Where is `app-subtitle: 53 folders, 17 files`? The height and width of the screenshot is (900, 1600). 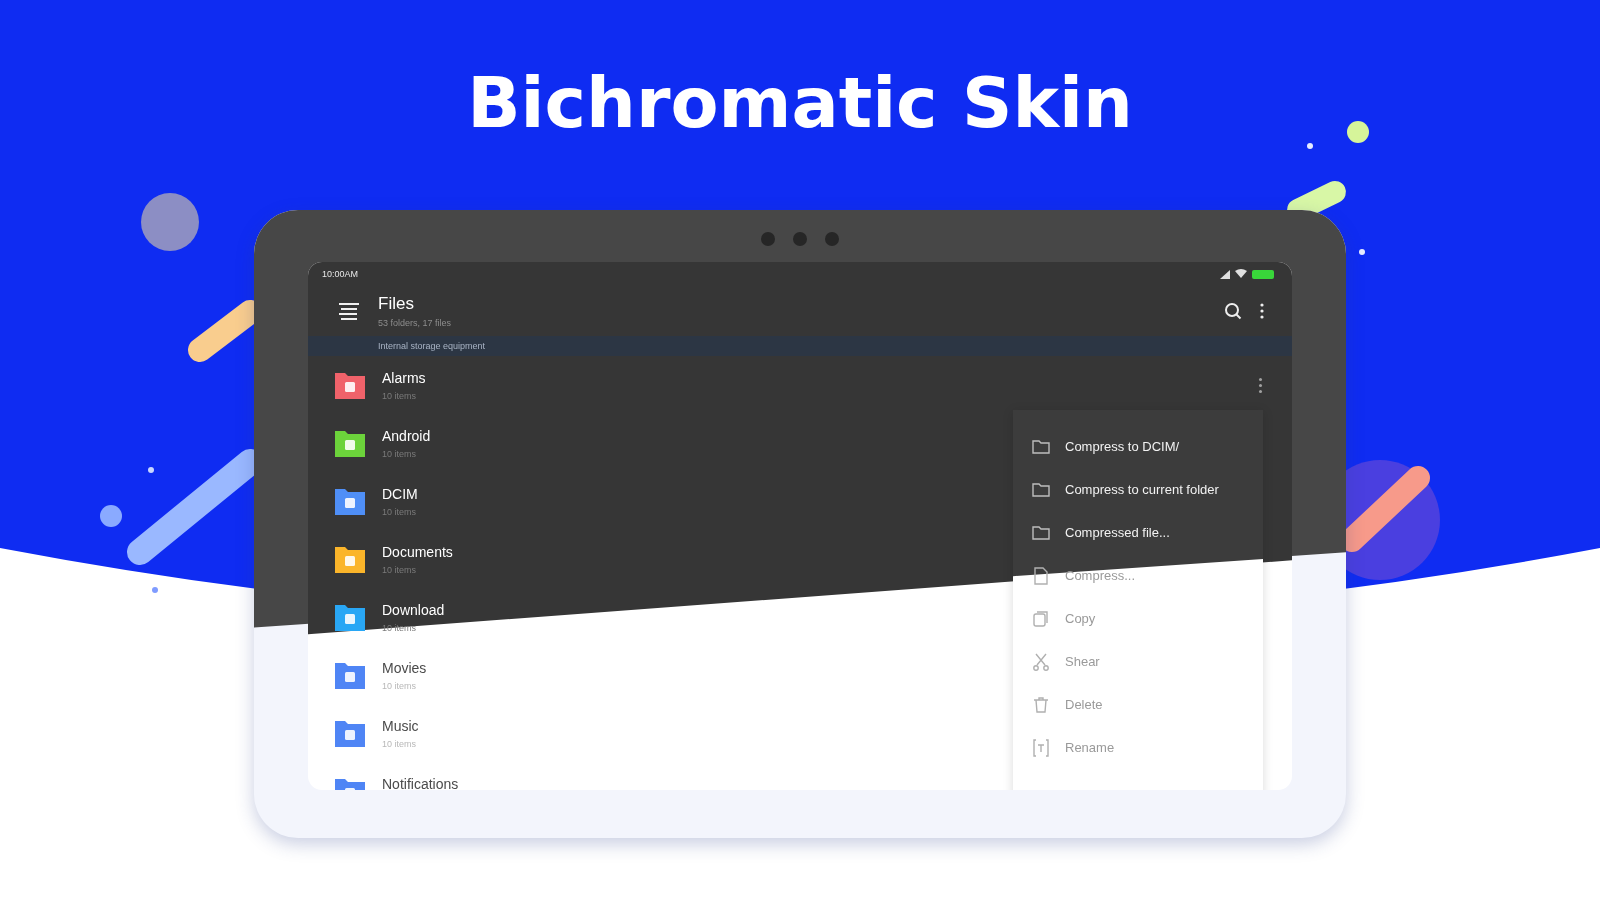
app-subtitle: 53 folders, 17 files is located at coordinates (415, 323).